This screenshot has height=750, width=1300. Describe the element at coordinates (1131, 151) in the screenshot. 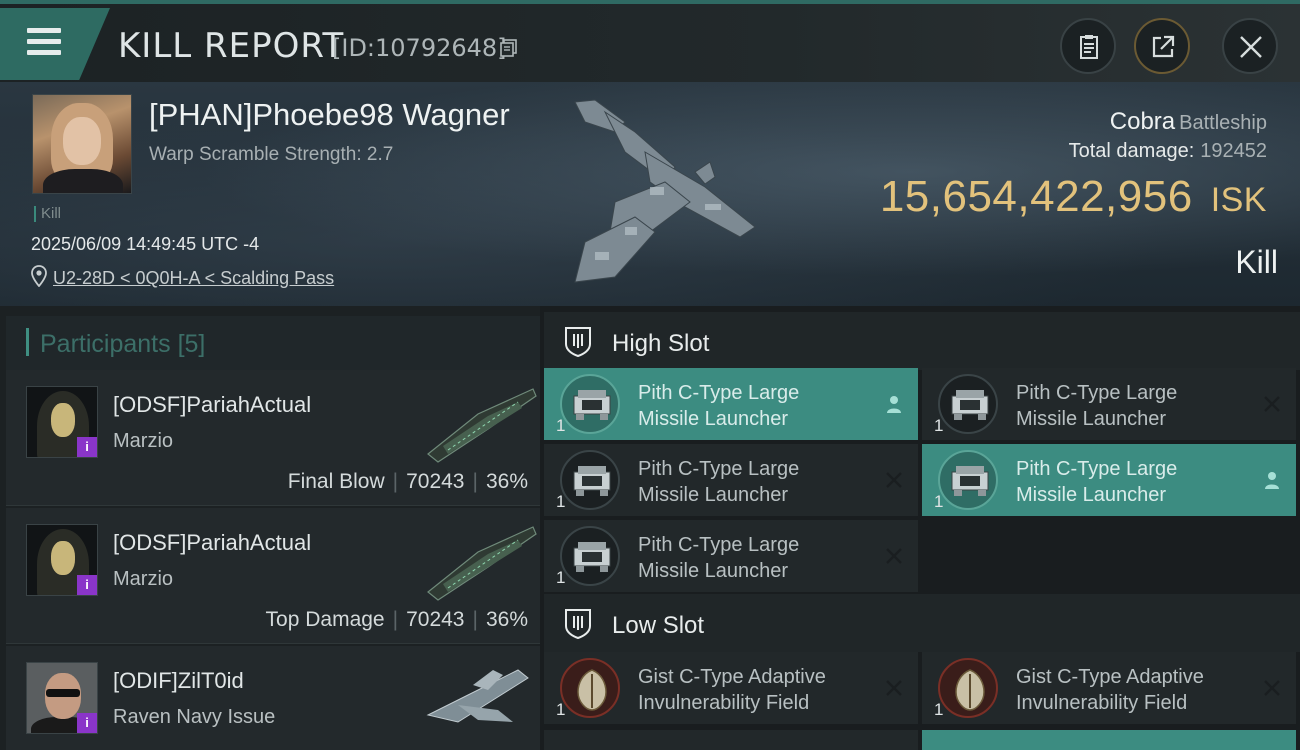

I see `total-damage-label: Total damage:` at that location.